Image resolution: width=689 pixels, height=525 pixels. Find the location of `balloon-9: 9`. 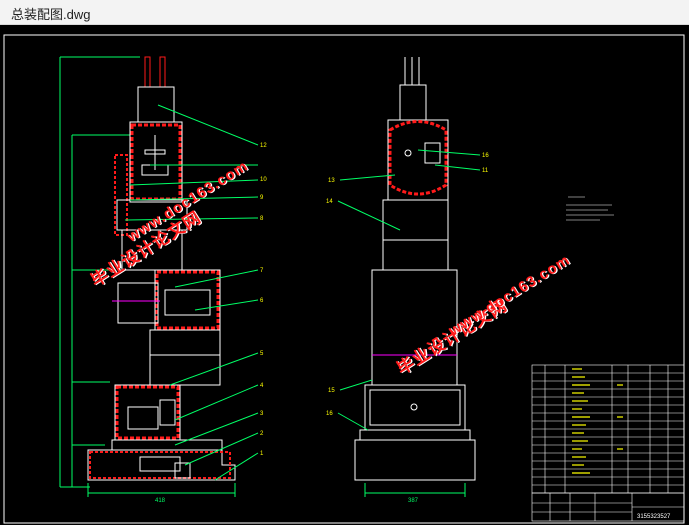

balloon-9: 9 is located at coordinates (262, 198).